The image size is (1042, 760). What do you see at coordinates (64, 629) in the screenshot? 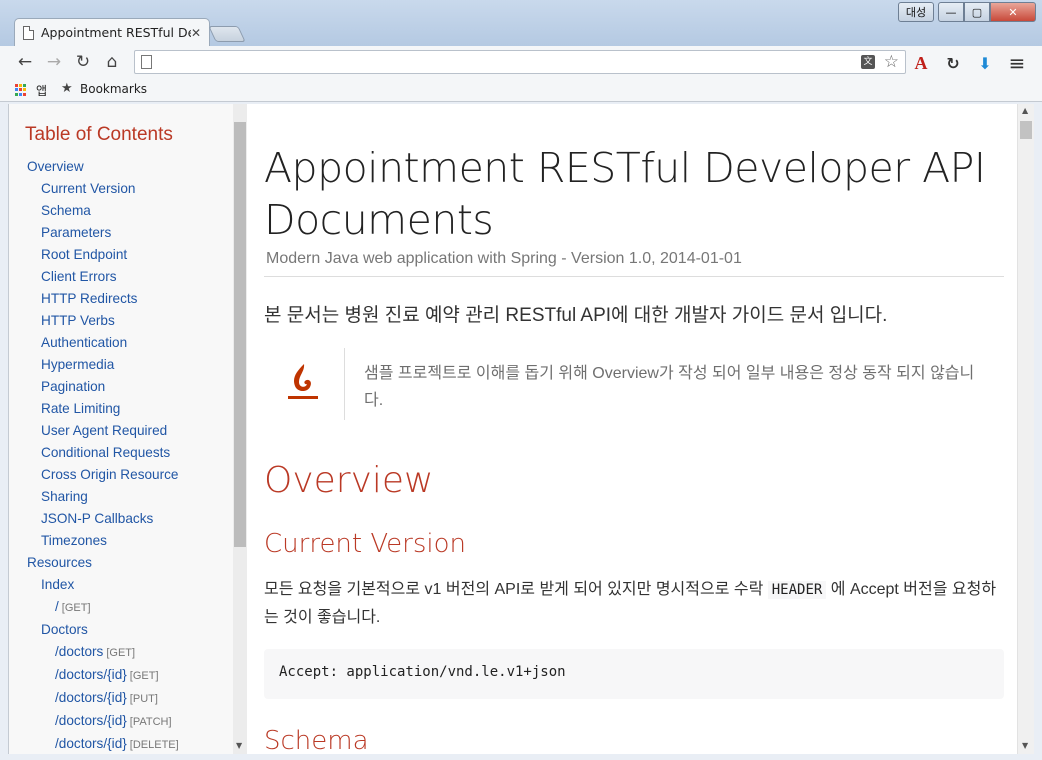
I see `toc-item-label: Doctors` at bounding box center [64, 629].